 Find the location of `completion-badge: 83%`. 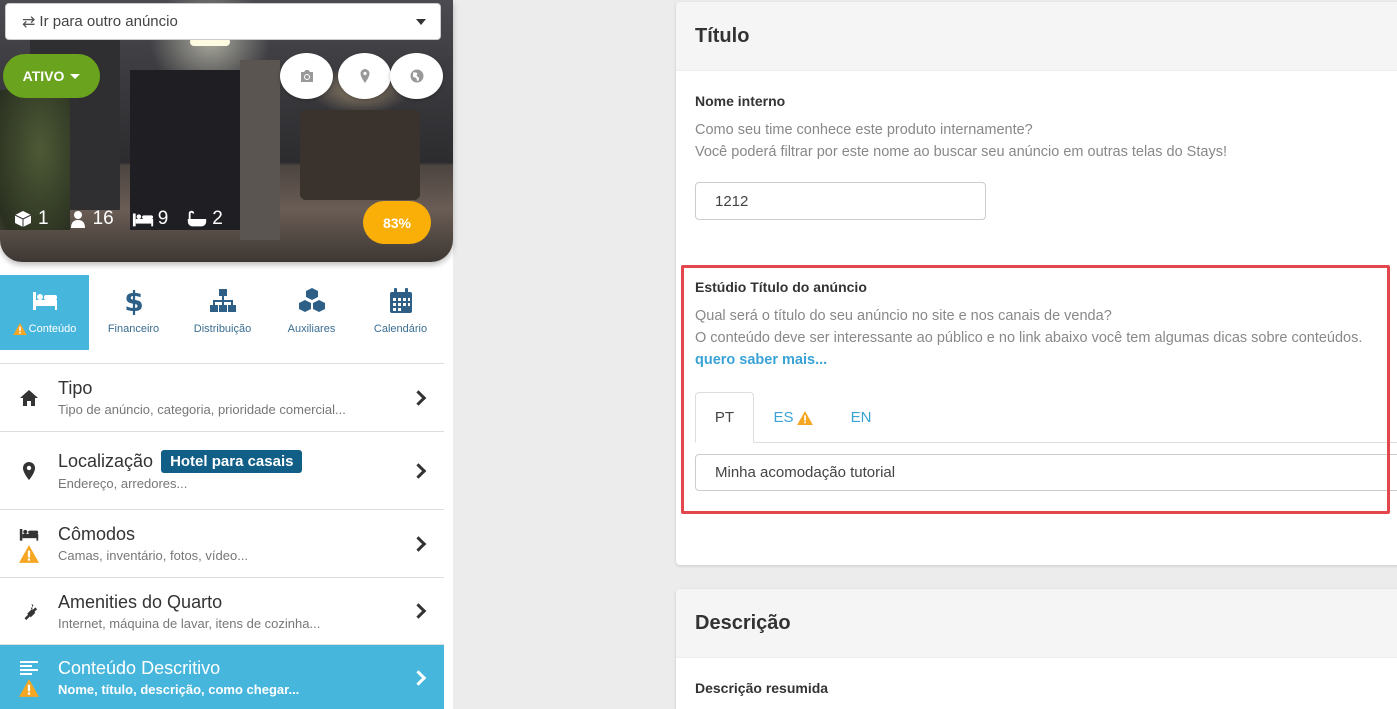

completion-badge: 83% is located at coordinates (397, 222).